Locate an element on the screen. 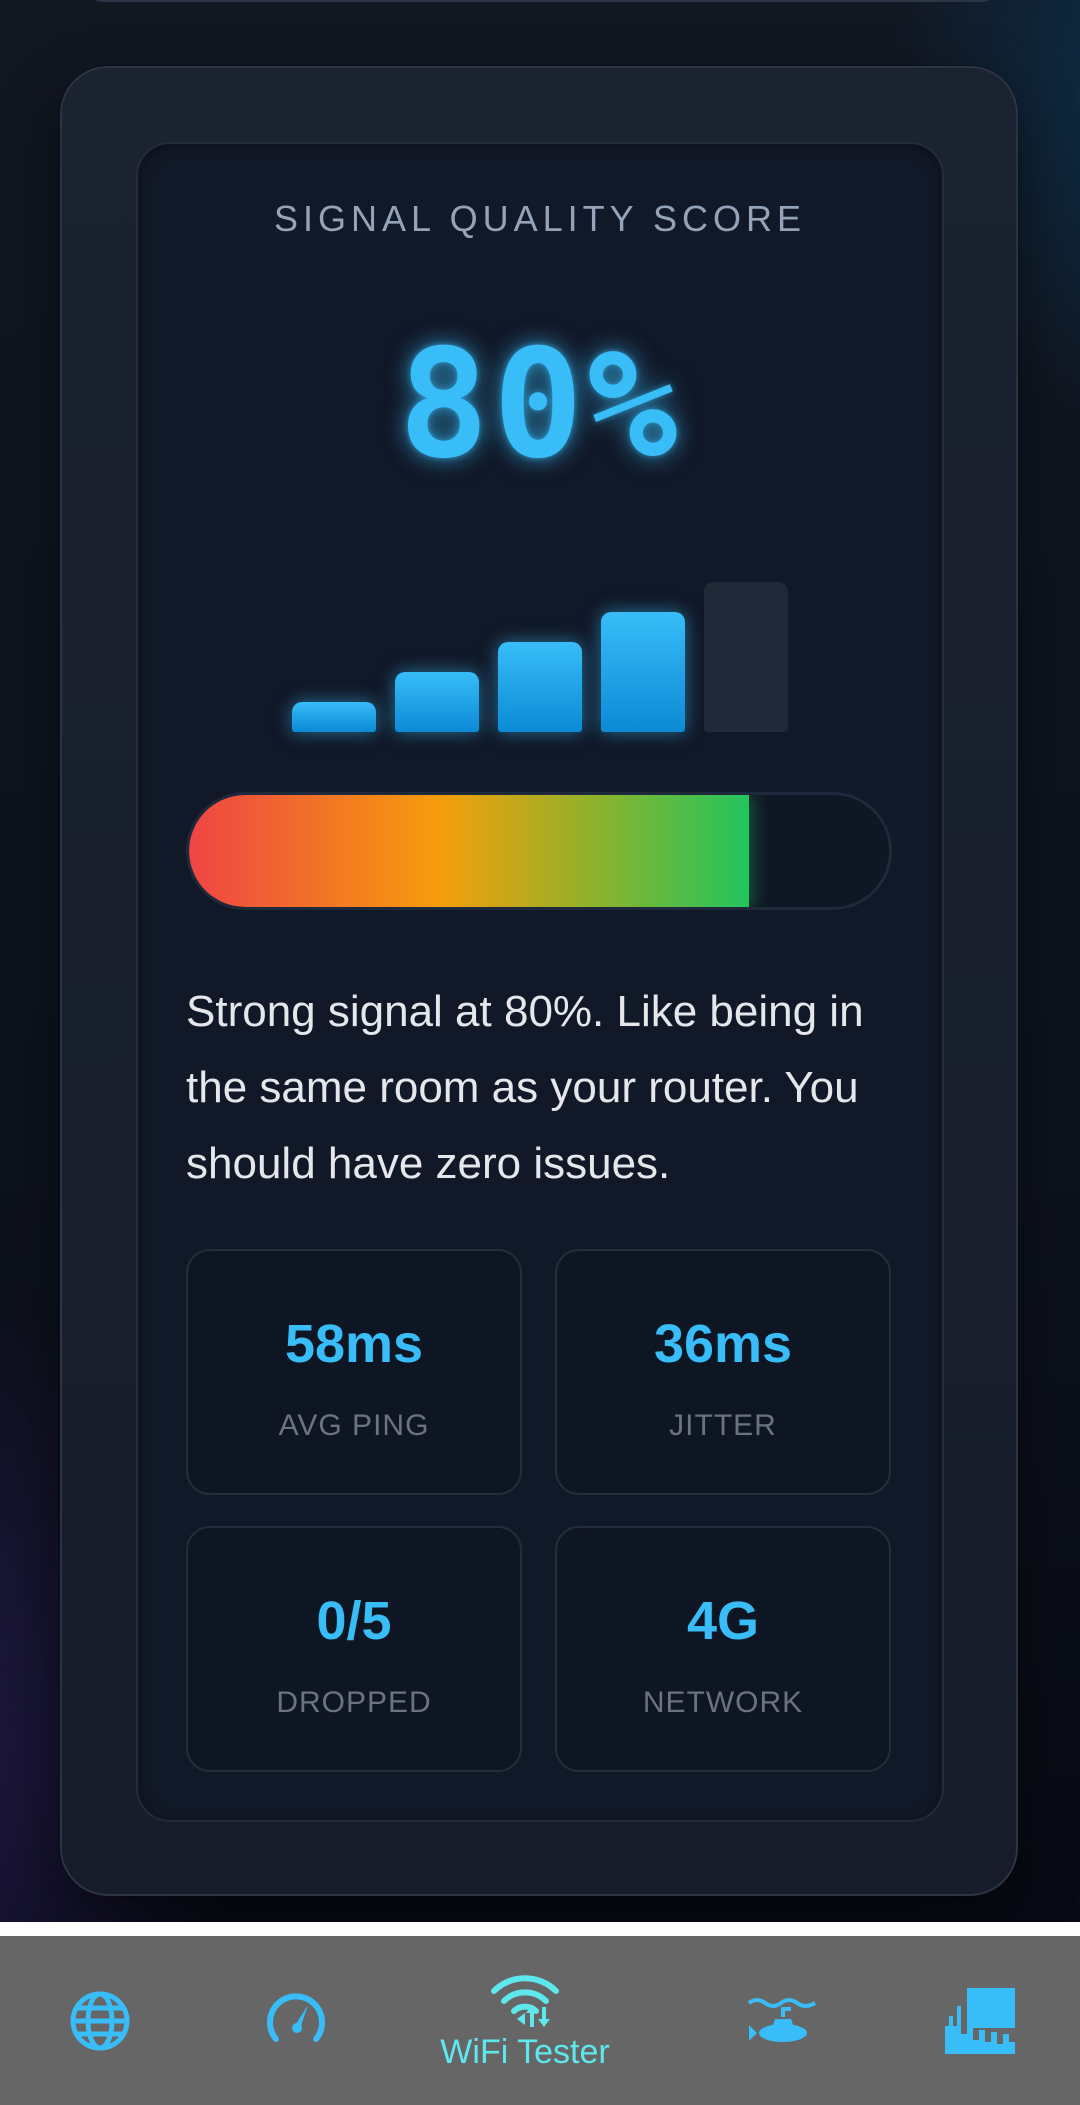 The width and height of the screenshot is (1080, 2105). nav-item-speed-test is located at coordinates (296, 2020).